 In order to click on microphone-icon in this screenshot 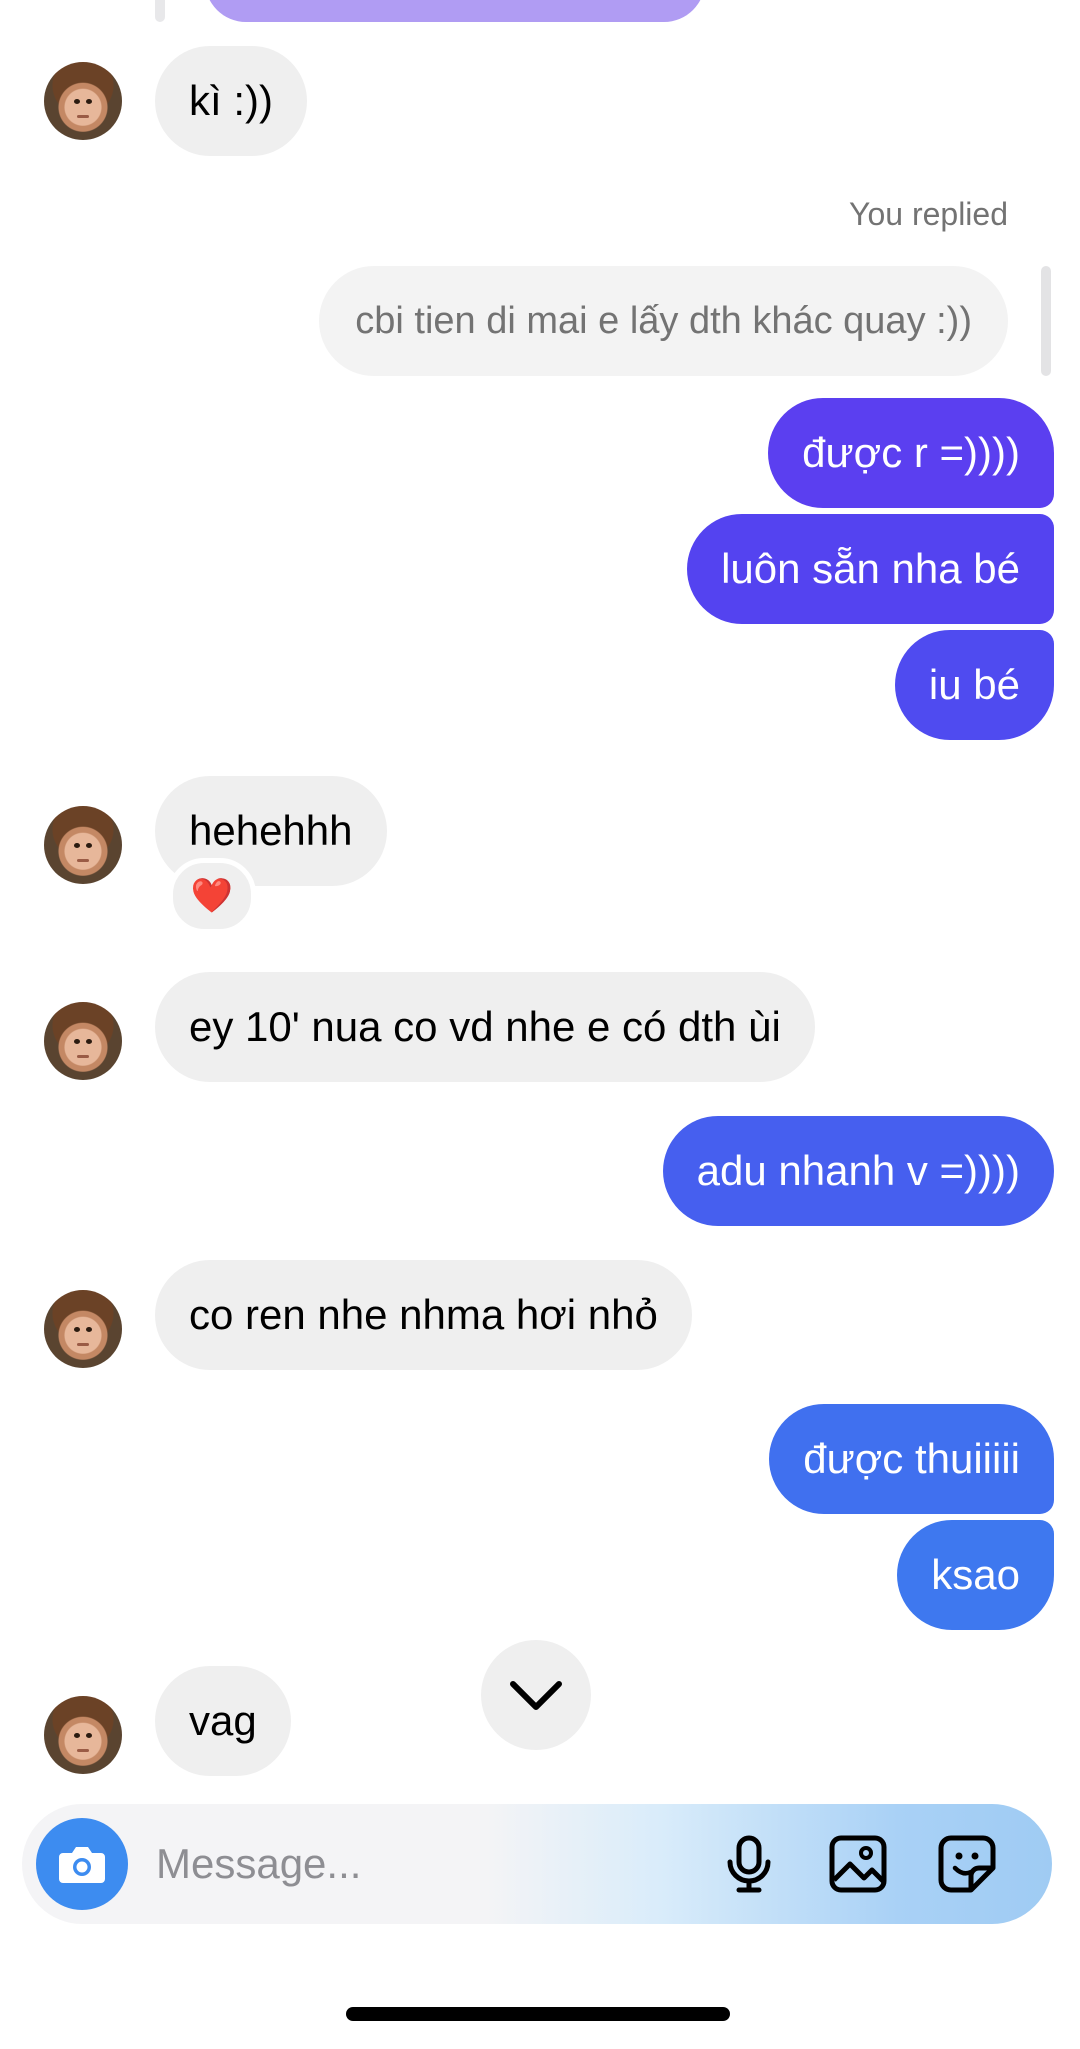, I will do `click(749, 1864)`.